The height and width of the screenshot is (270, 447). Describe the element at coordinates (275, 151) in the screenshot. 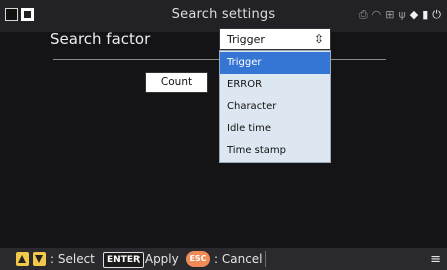

I see `option-time-stamp: Time stamp` at that location.